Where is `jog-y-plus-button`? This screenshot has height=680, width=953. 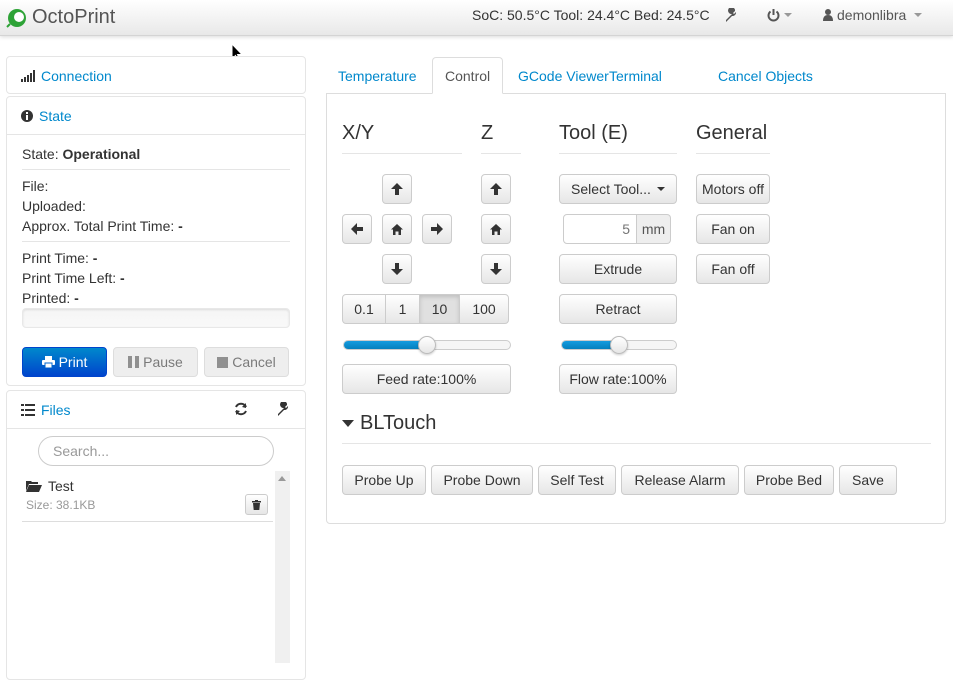 jog-y-plus-button is located at coordinates (397, 189).